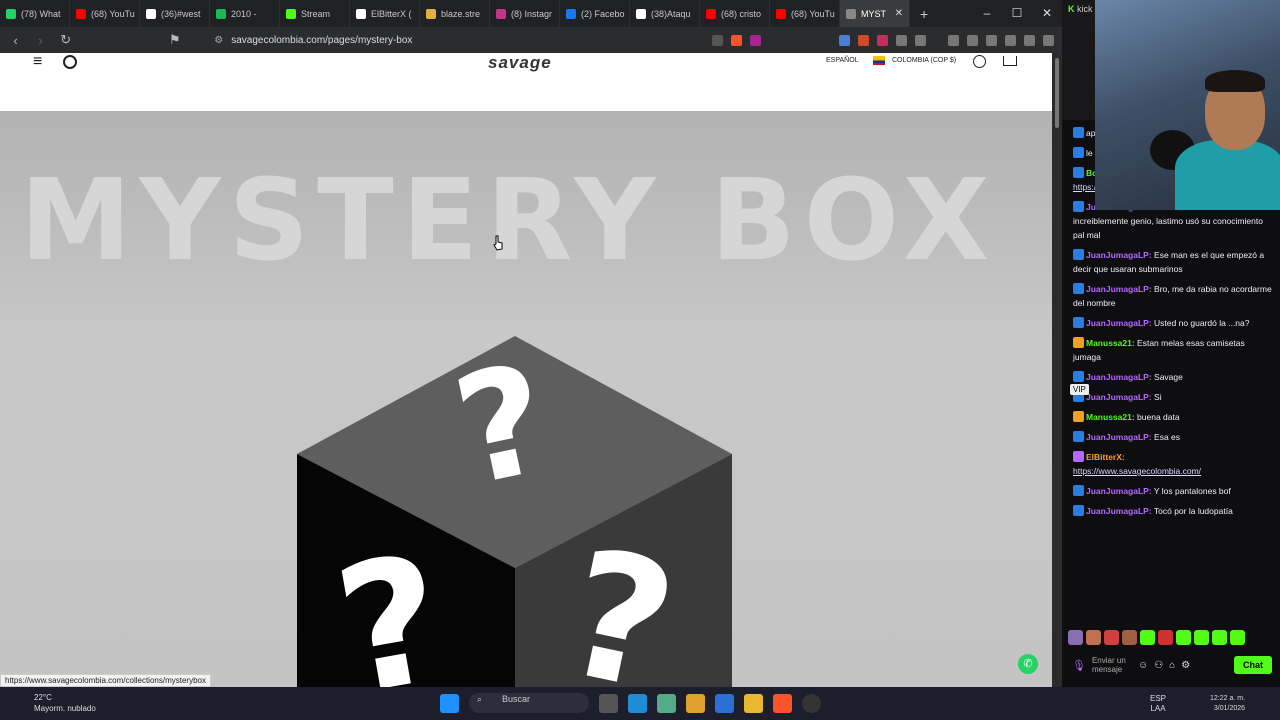  What do you see at coordinates (1173, 377) in the screenshot?
I see `chat-message: JuanJumagaLP: Savage` at bounding box center [1173, 377].